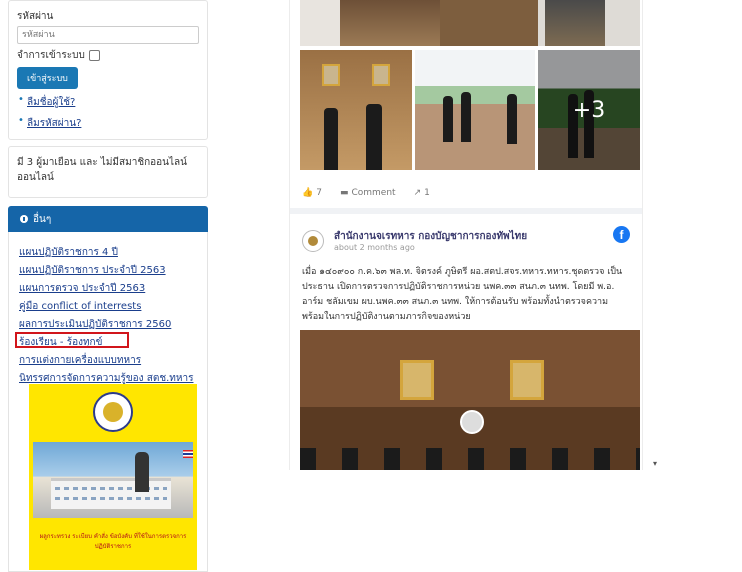 Image resolution: width=742 pixels, height=572 pixels. Describe the element at coordinates (472, 422) in the screenshot. I see `seal-icon` at that location.